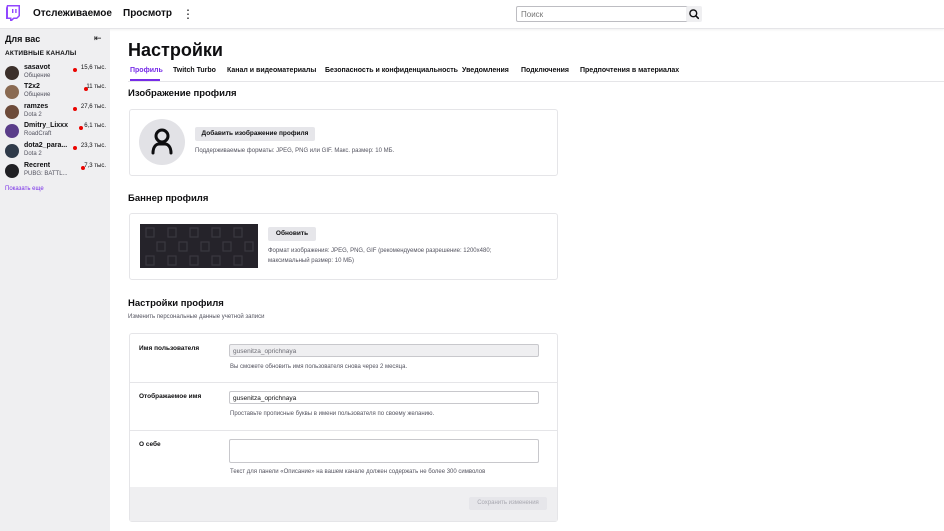  What do you see at coordinates (545, 70) in the screenshot?
I see `tab-connections: Подключения` at bounding box center [545, 70].